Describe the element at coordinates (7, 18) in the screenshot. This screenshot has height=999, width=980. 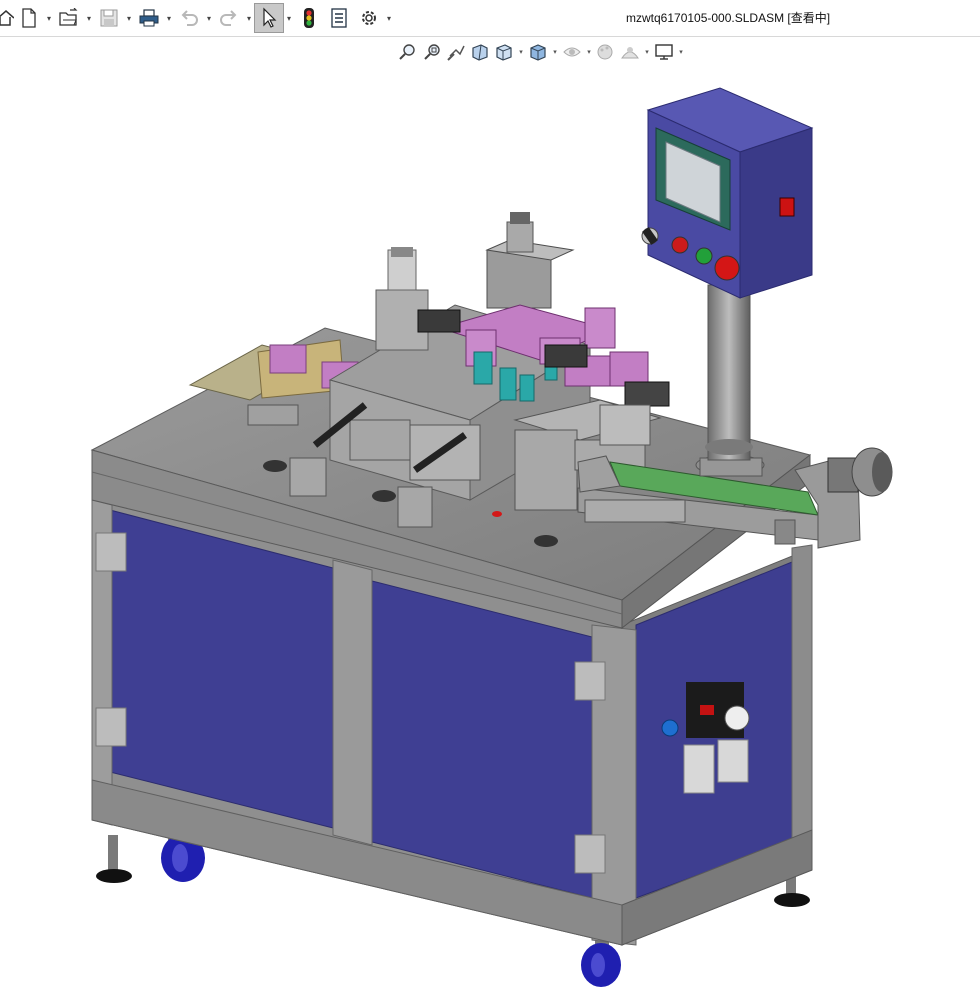
I see `home-icon` at that location.